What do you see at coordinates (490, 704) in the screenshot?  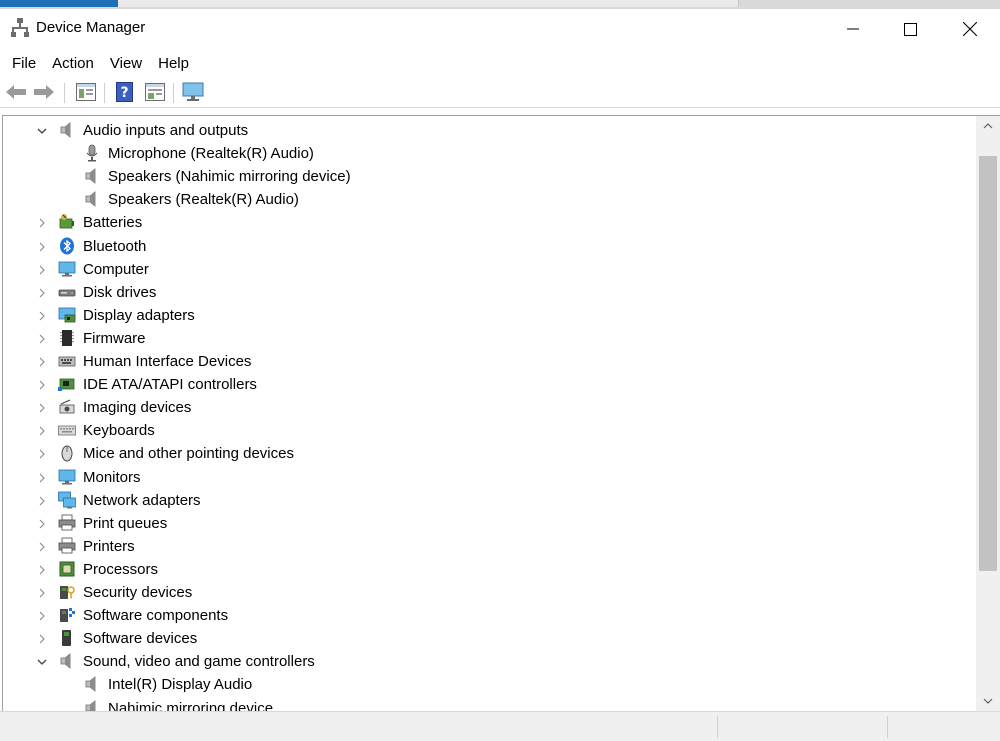 I see `tree-device: Nahimic mirroring device` at bounding box center [490, 704].